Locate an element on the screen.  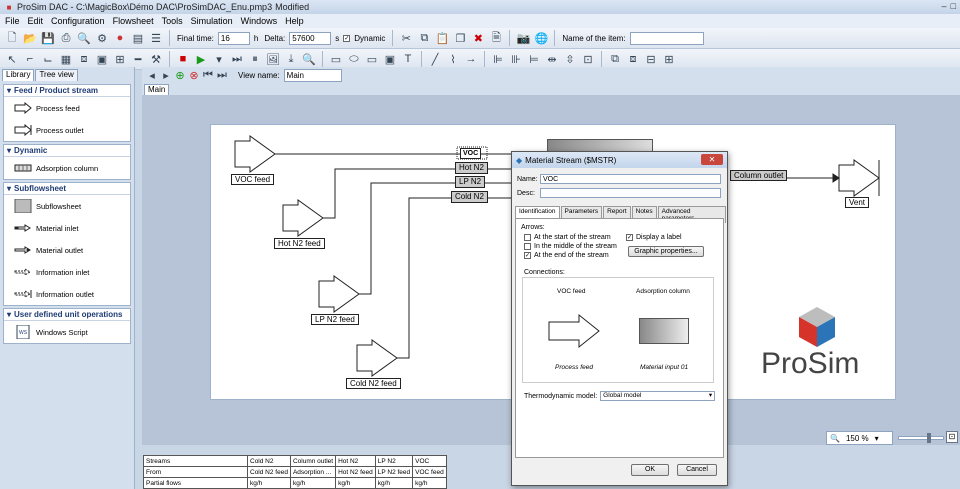
document-icon: 🗎 is located at coordinates (496, 38).